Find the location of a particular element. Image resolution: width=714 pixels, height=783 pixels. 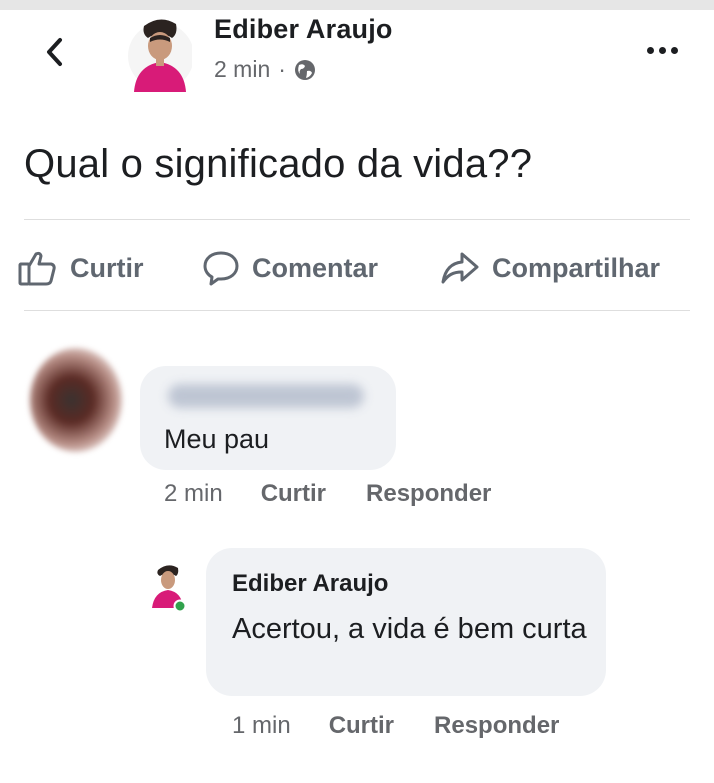

comment-like-button: Curtir is located at coordinates (293, 494).